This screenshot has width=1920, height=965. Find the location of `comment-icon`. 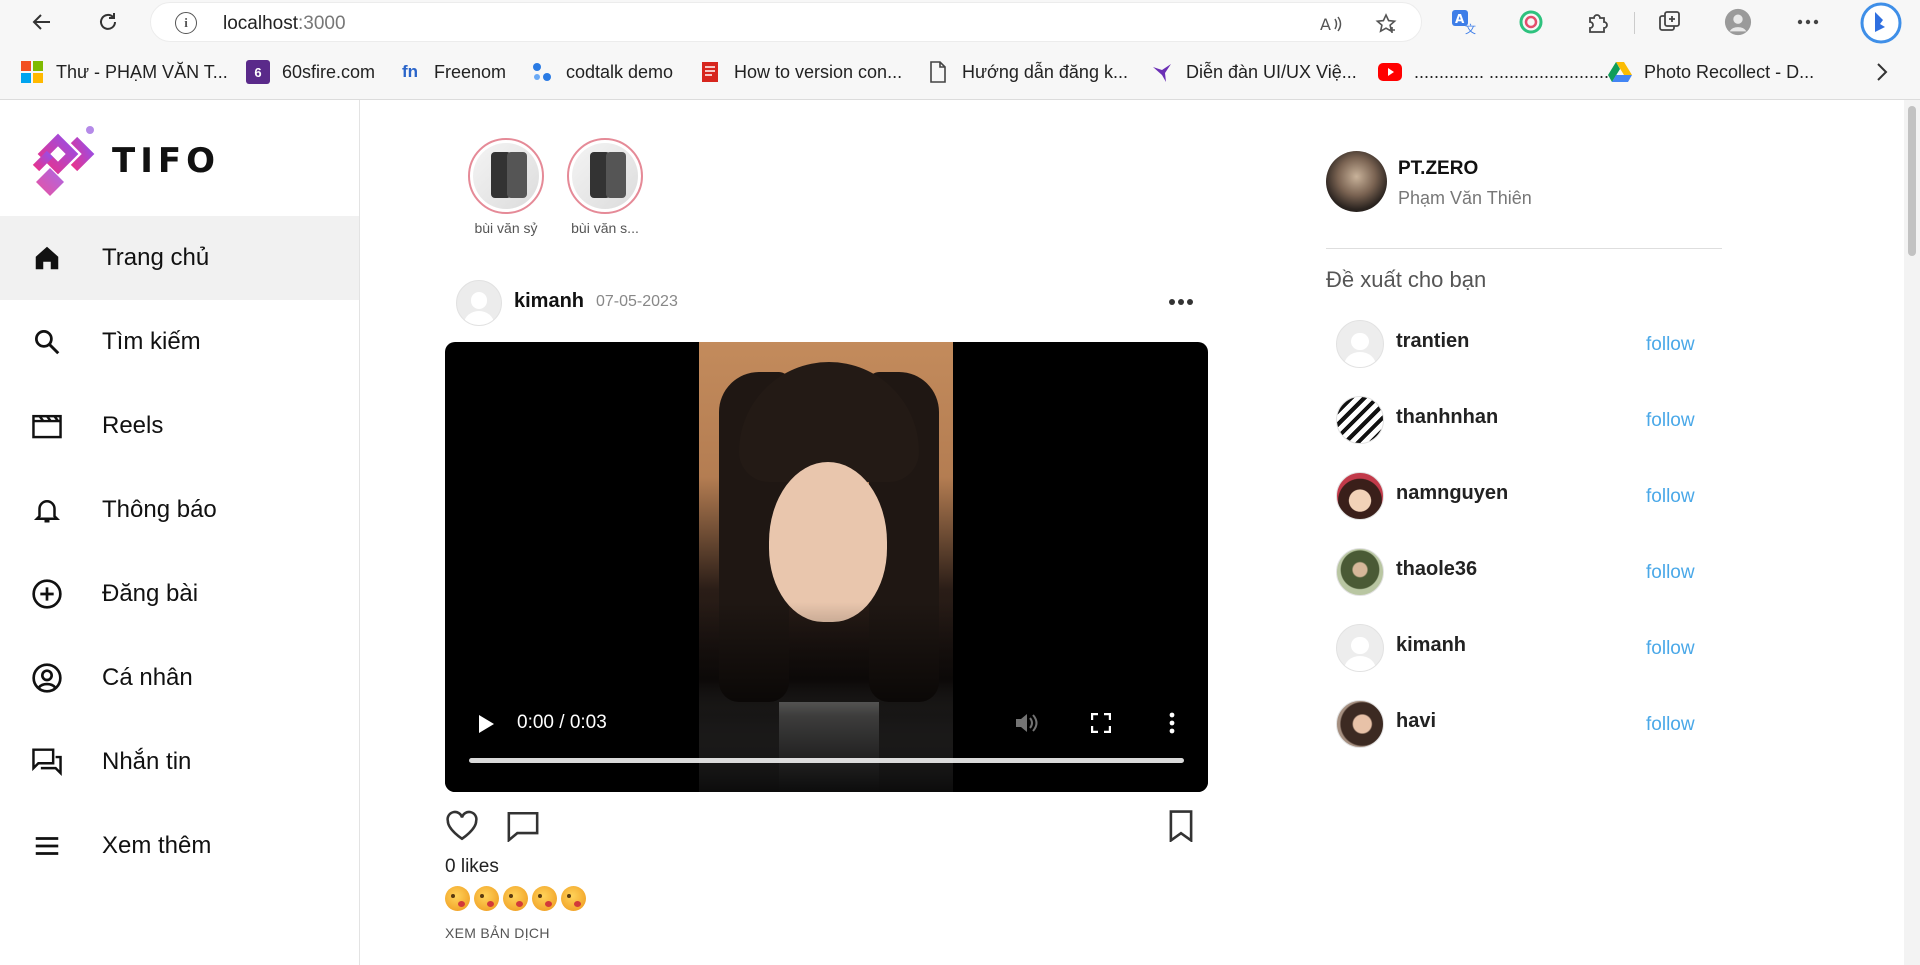

comment-icon is located at coordinates (523, 826).